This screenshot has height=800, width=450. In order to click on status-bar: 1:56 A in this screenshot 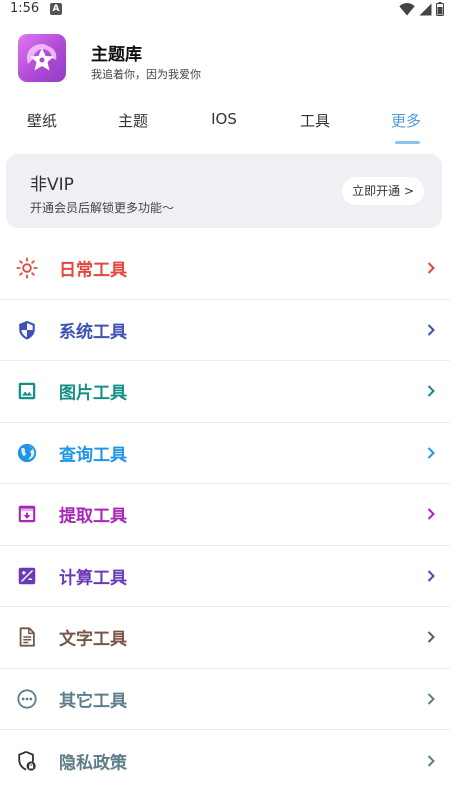, I will do `click(225, 10)`.